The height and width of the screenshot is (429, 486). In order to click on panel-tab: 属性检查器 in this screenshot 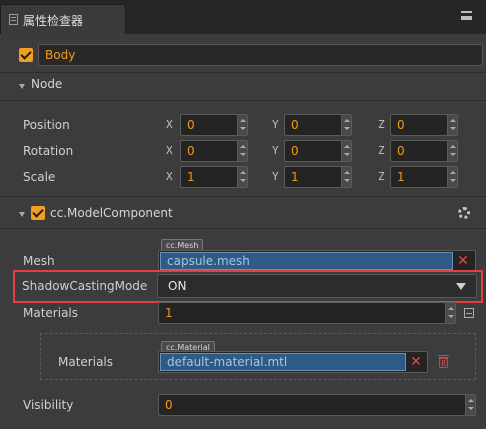, I will do `click(63, 19)`.